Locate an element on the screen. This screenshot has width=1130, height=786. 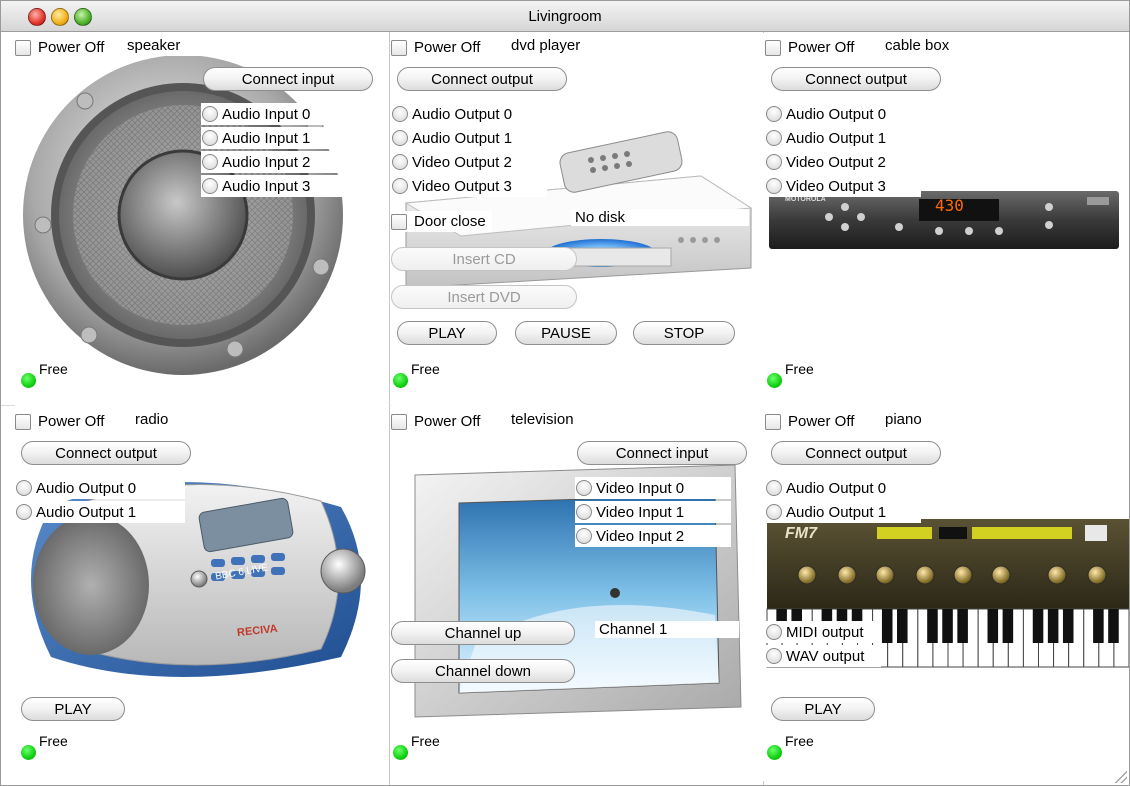
resize-grip-icon is located at coordinates (1120, 776).